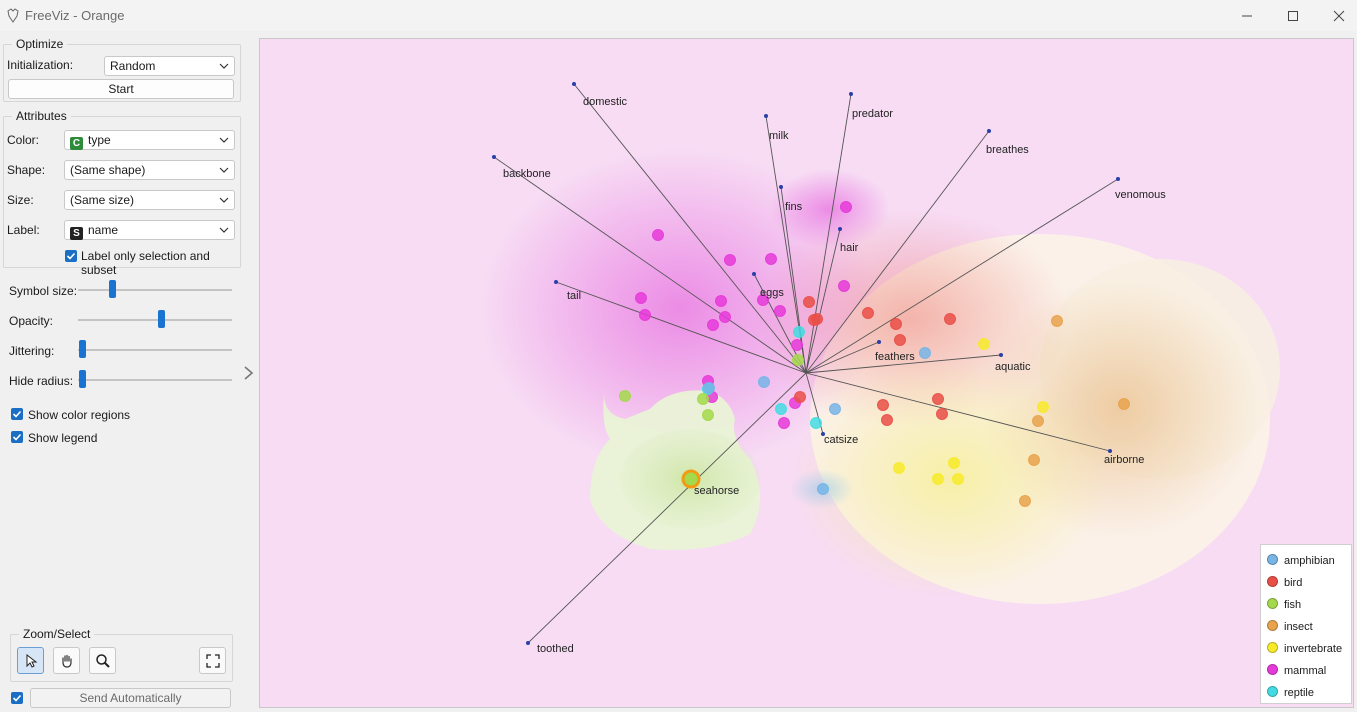 This screenshot has height=712, width=1357. Describe the element at coordinates (766, 116) in the screenshot. I see `anchor-handle-milk` at that location.